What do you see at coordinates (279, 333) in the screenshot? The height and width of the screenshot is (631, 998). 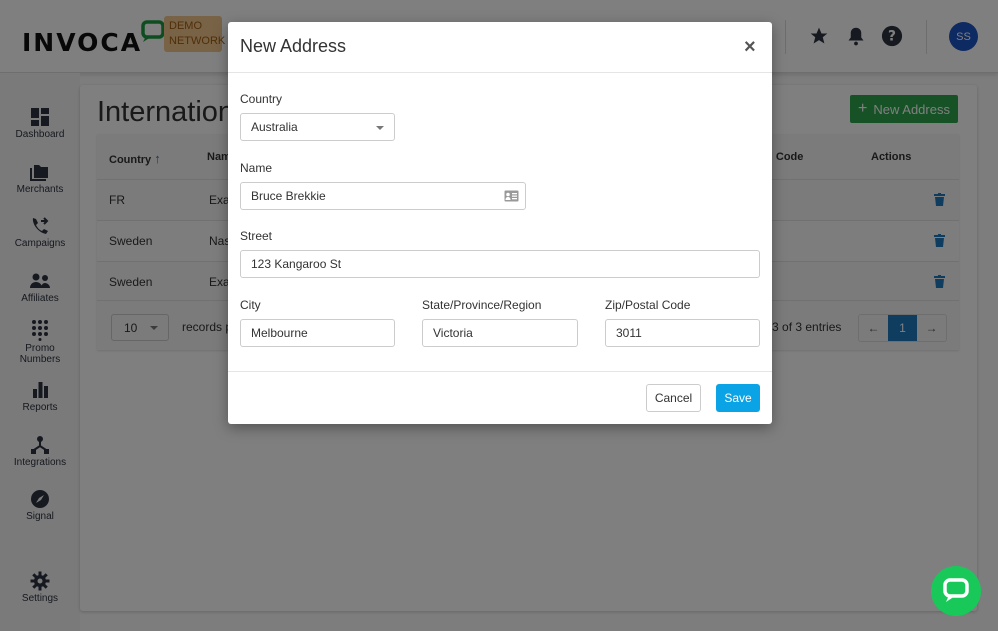 I see `city-value: Melbourne` at bounding box center [279, 333].